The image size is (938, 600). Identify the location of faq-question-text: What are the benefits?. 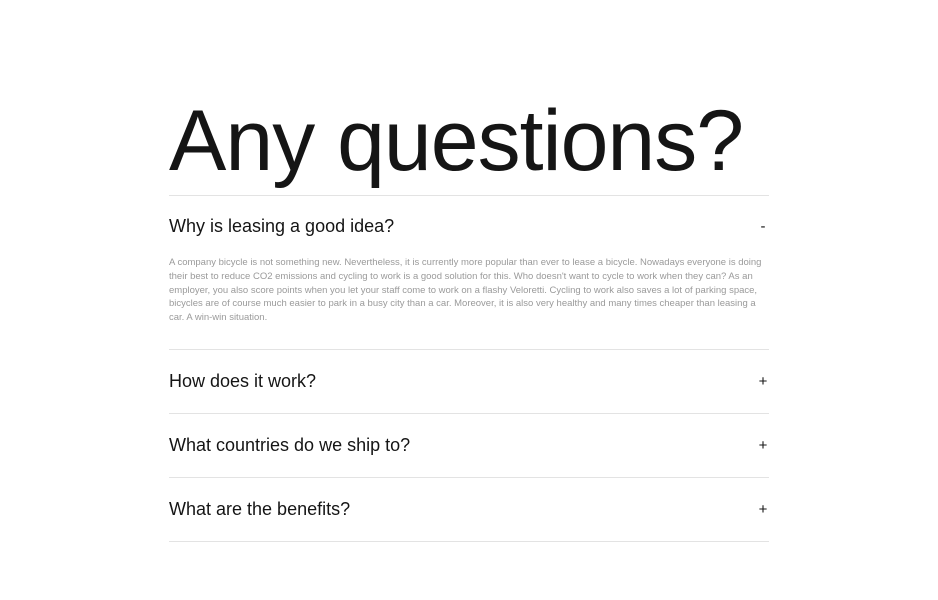
(260, 509).